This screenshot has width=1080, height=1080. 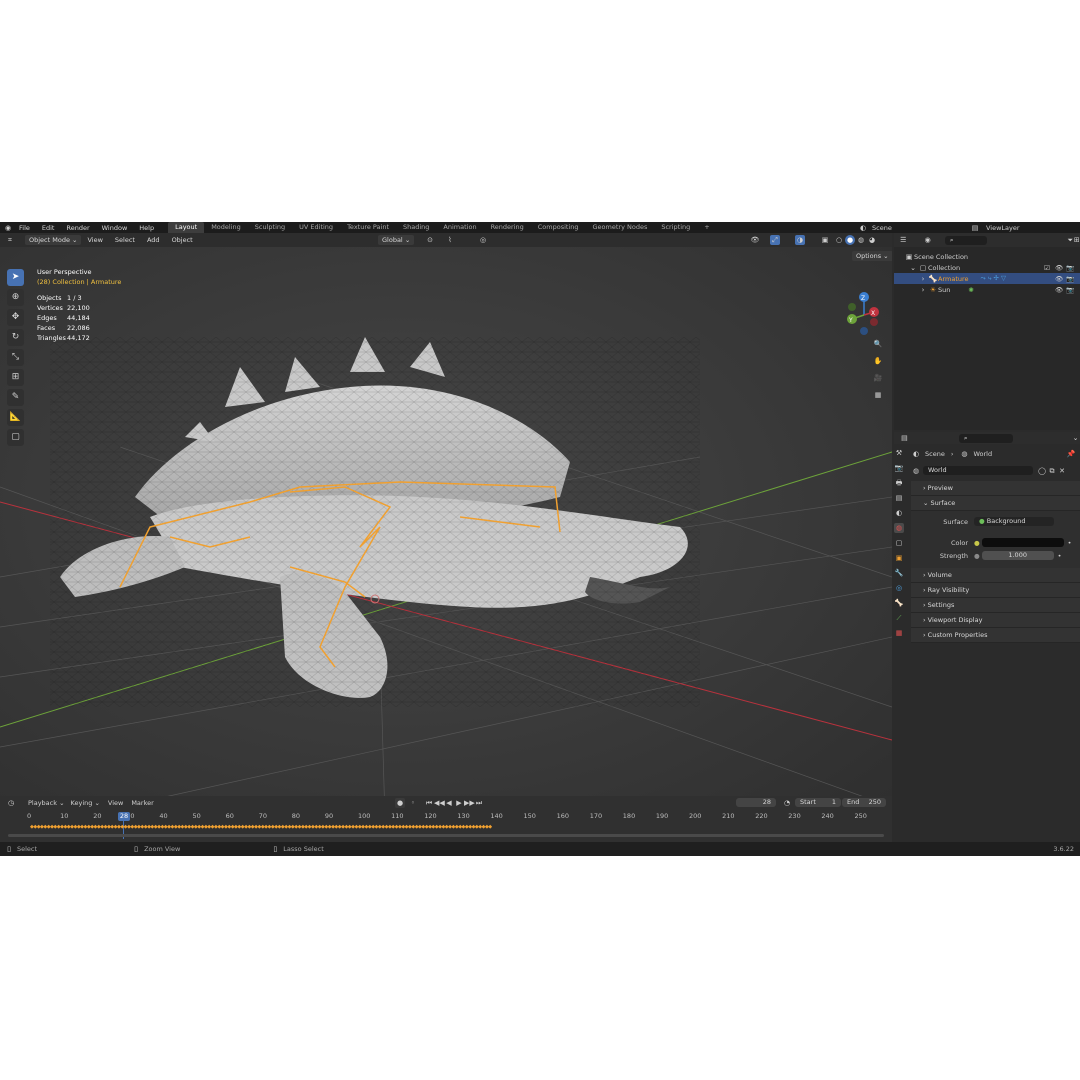 What do you see at coordinates (903, 240) in the screenshot?
I see `outliner-editor-icon: ☰` at bounding box center [903, 240].